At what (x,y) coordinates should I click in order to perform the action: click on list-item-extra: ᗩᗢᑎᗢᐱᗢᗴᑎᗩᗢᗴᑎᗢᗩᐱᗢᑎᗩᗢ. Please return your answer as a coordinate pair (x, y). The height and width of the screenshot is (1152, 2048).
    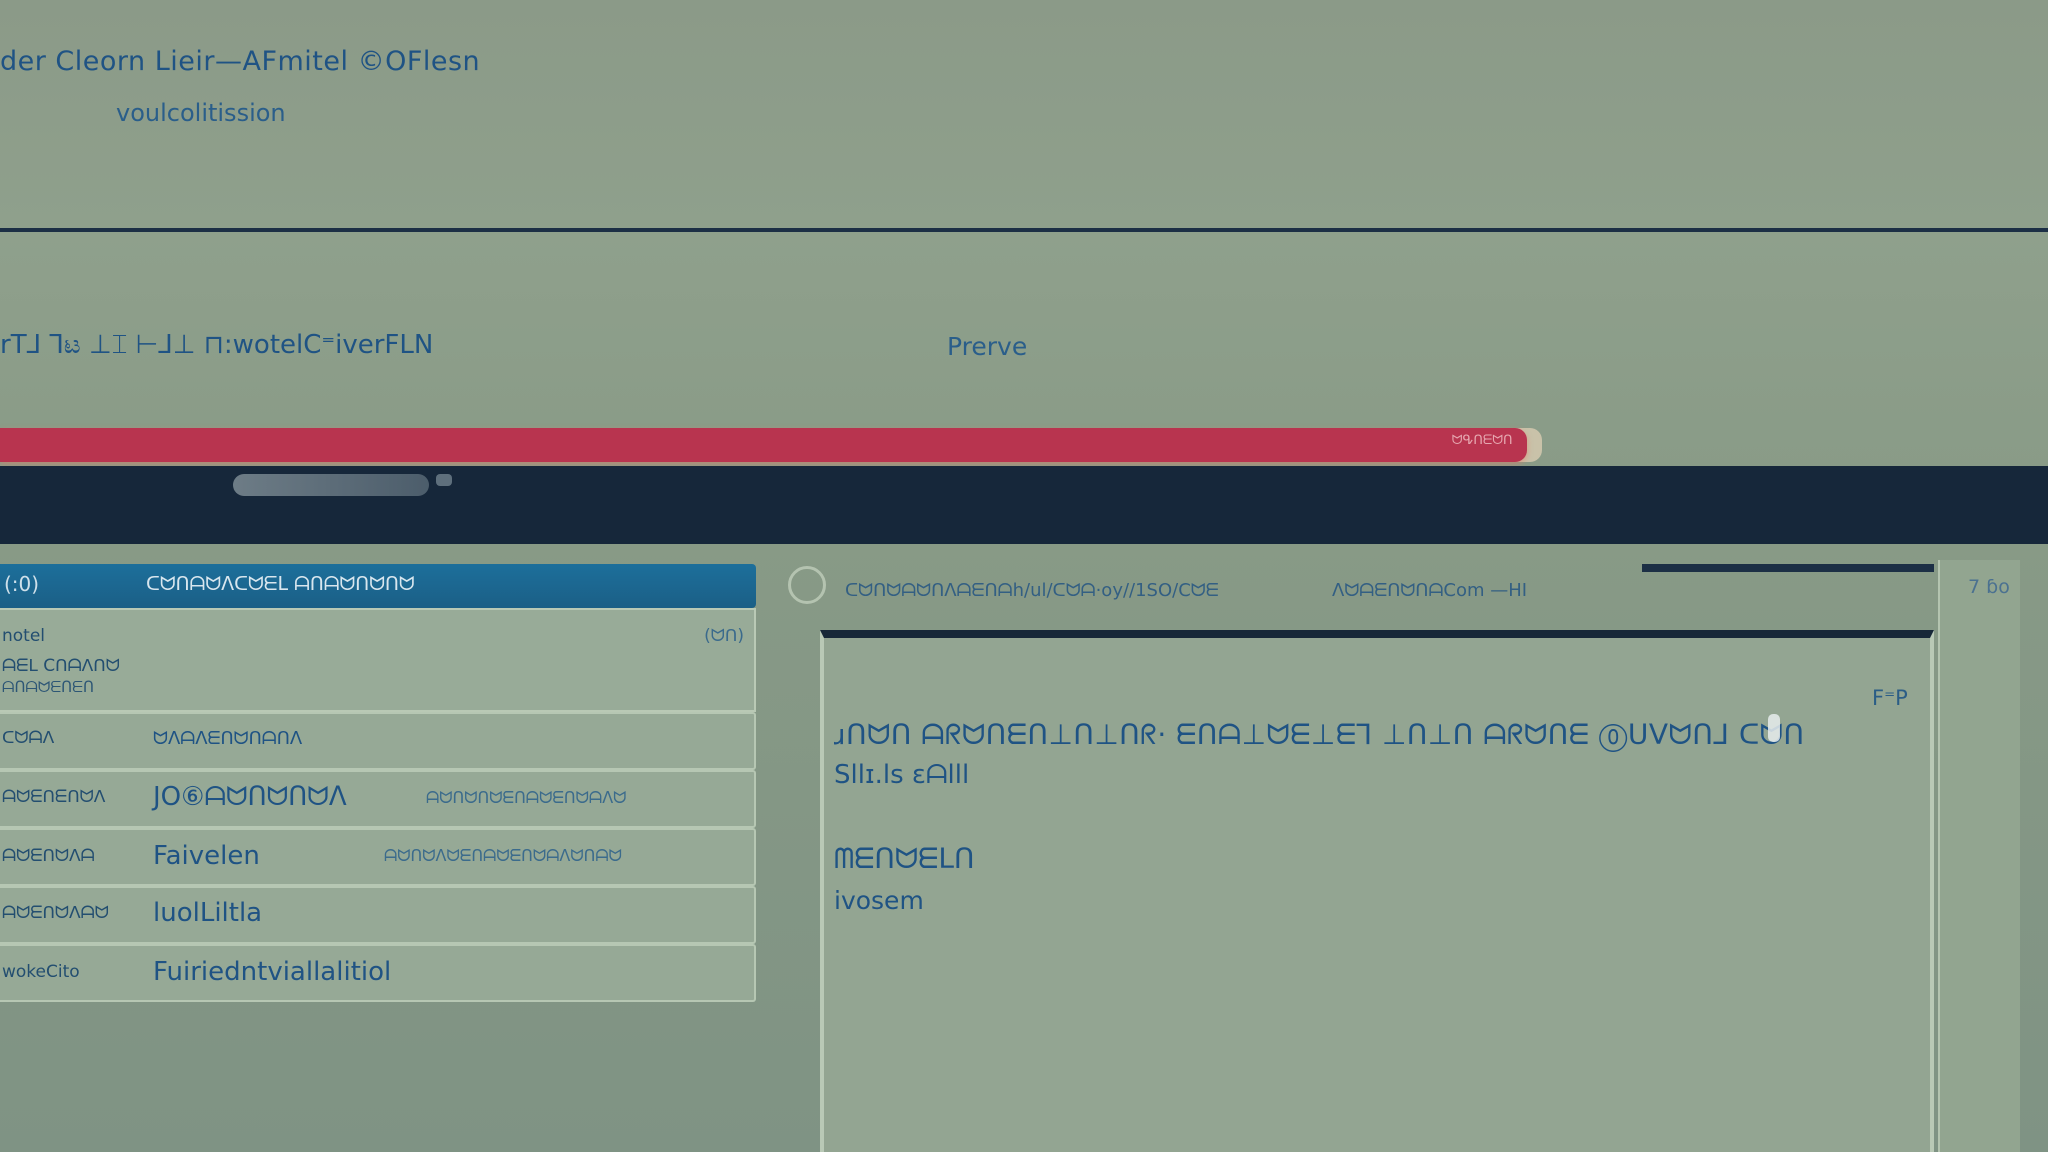
    Looking at the image, I should click on (503, 855).